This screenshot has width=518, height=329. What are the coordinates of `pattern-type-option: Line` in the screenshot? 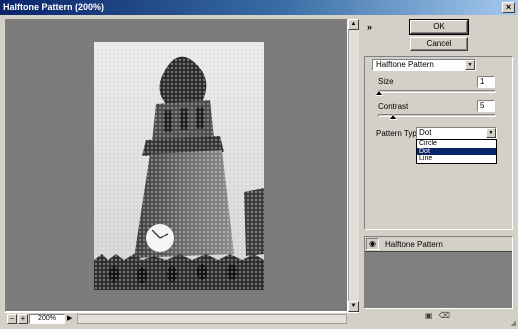 It's located at (456, 159).